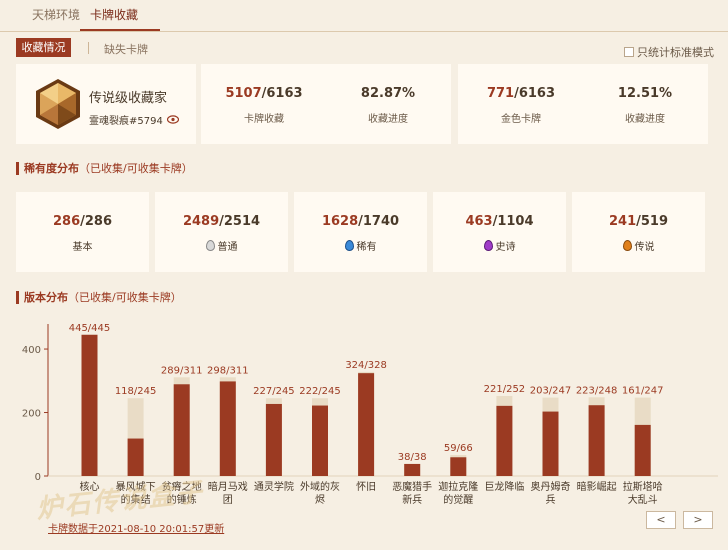  I want to click on y-tick-label: 0, so click(38, 477).